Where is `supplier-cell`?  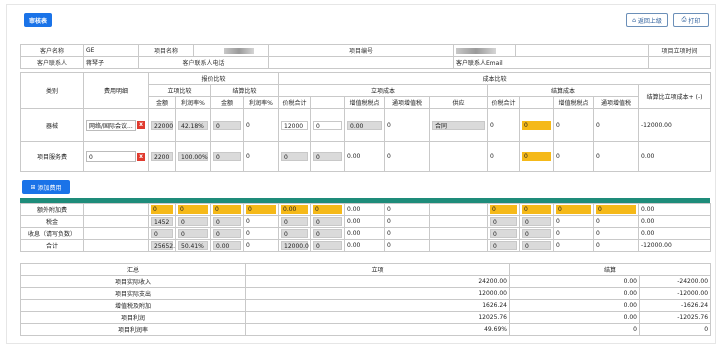 supplier-cell is located at coordinates (459, 156).